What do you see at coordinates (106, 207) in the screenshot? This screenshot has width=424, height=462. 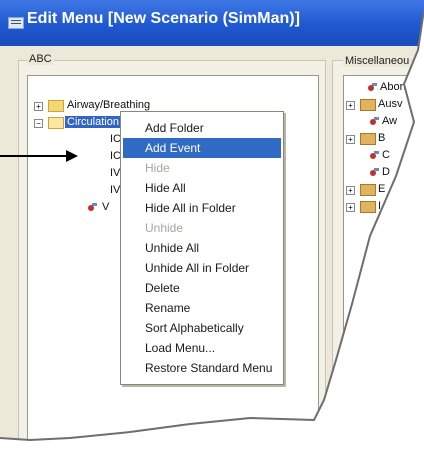 I see `tree-item-label: V` at bounding box center [106, 207].